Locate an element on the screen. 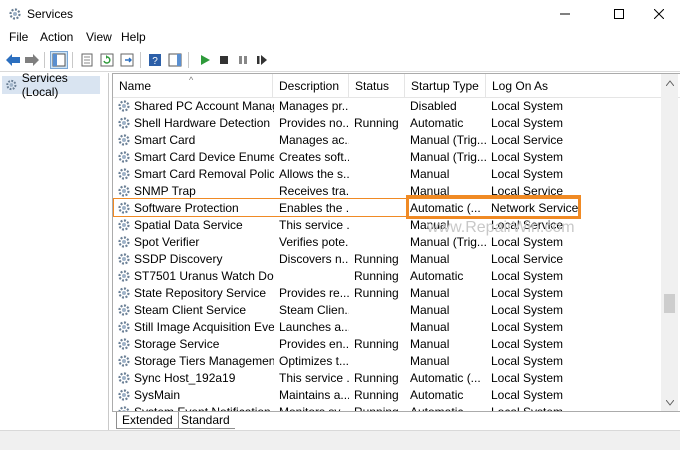 This screenshot has width=680, height=450. cell-name: Still Image Acquisition Events is located at coordinates (204, 327).